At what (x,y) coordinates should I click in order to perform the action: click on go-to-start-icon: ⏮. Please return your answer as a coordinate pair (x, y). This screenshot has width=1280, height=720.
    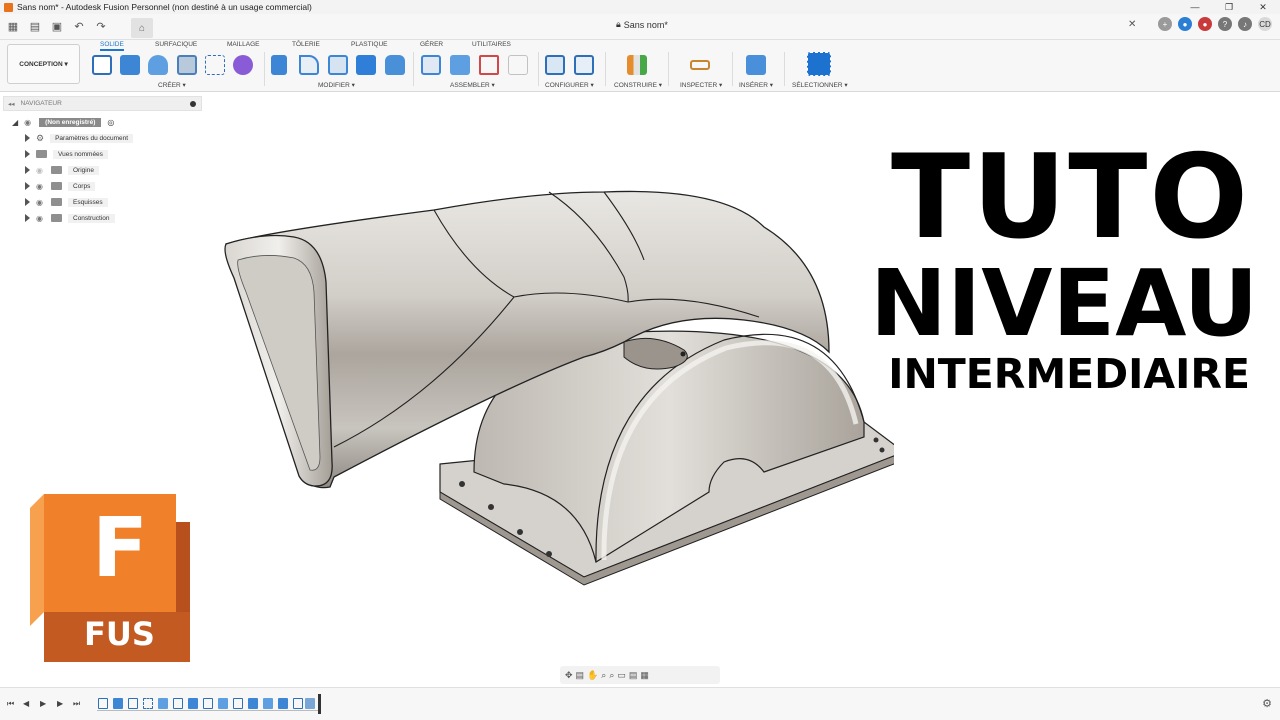
    Looking at the image, I should click on (10, 704).